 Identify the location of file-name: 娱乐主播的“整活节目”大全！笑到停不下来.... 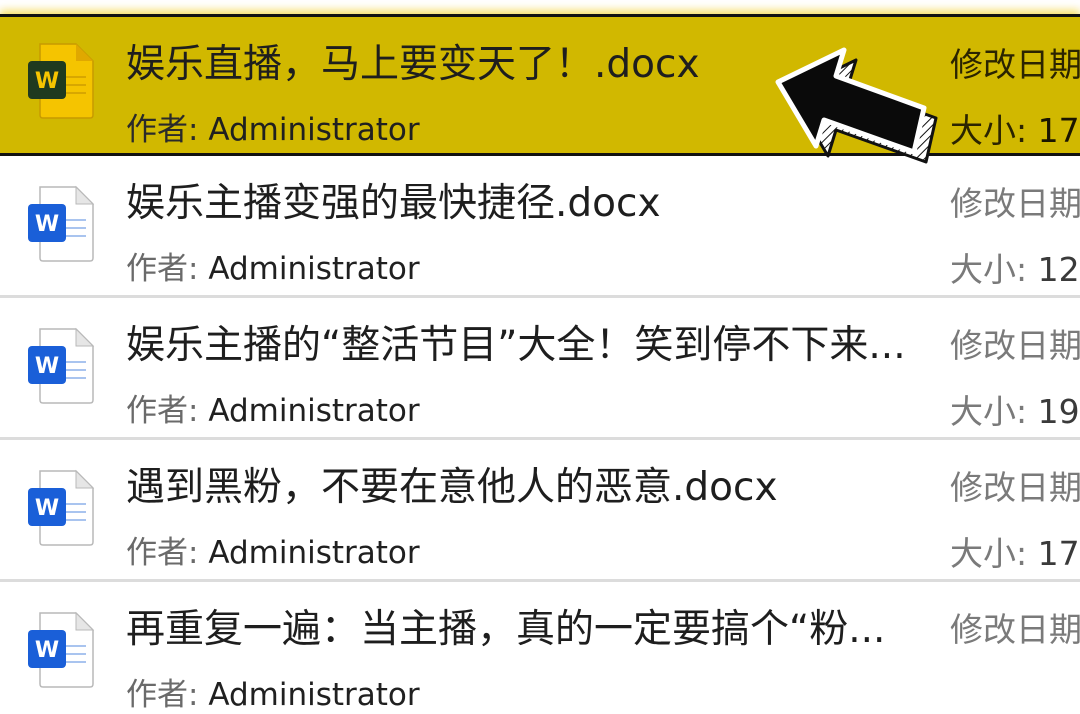
(516, 345).